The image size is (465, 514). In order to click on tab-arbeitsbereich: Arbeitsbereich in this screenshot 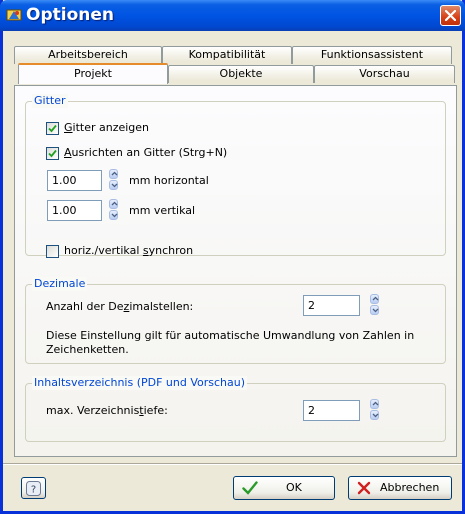, I will do `click(88, 55)`.